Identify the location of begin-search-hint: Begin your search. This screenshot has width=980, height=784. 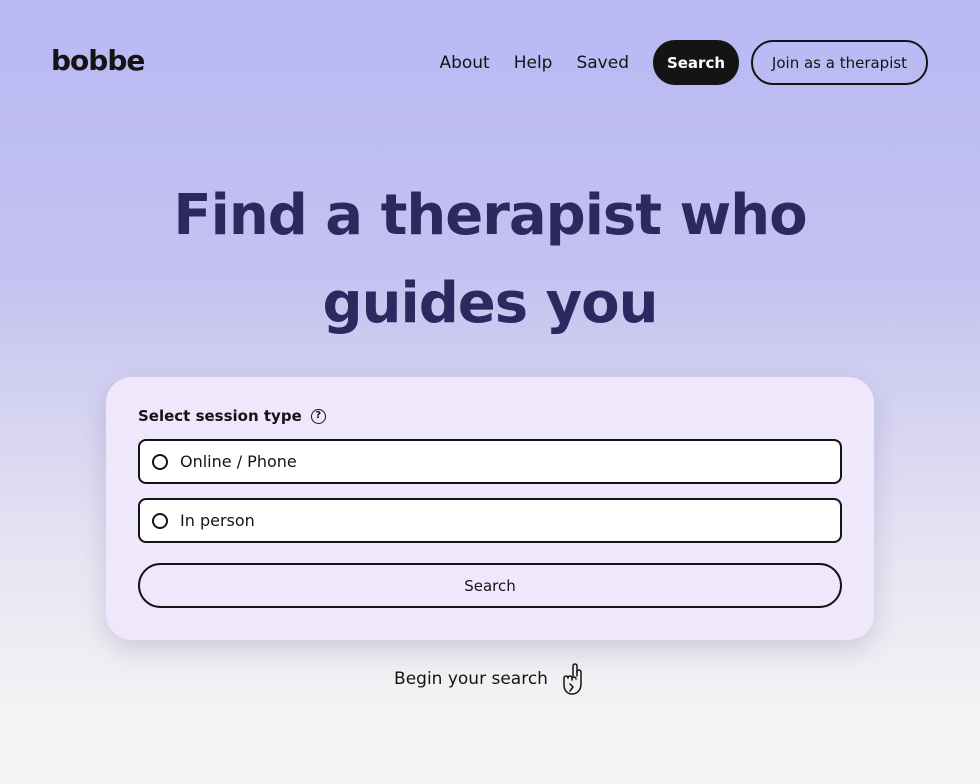
(490, 679).